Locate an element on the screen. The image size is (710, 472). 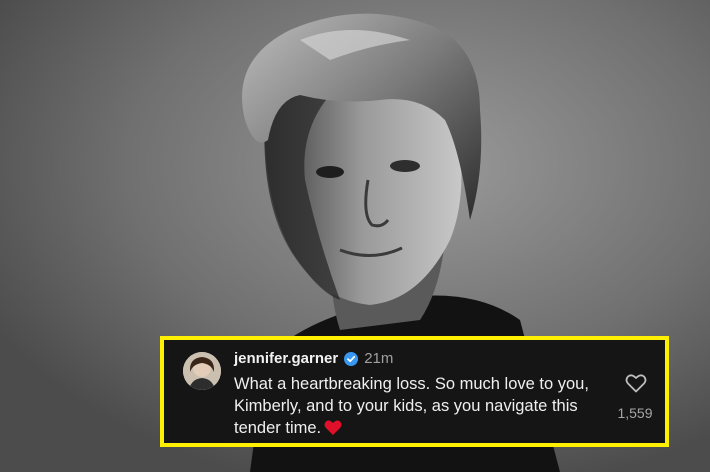
comment-timestamp: 21m is located at coordinates (379, 358).